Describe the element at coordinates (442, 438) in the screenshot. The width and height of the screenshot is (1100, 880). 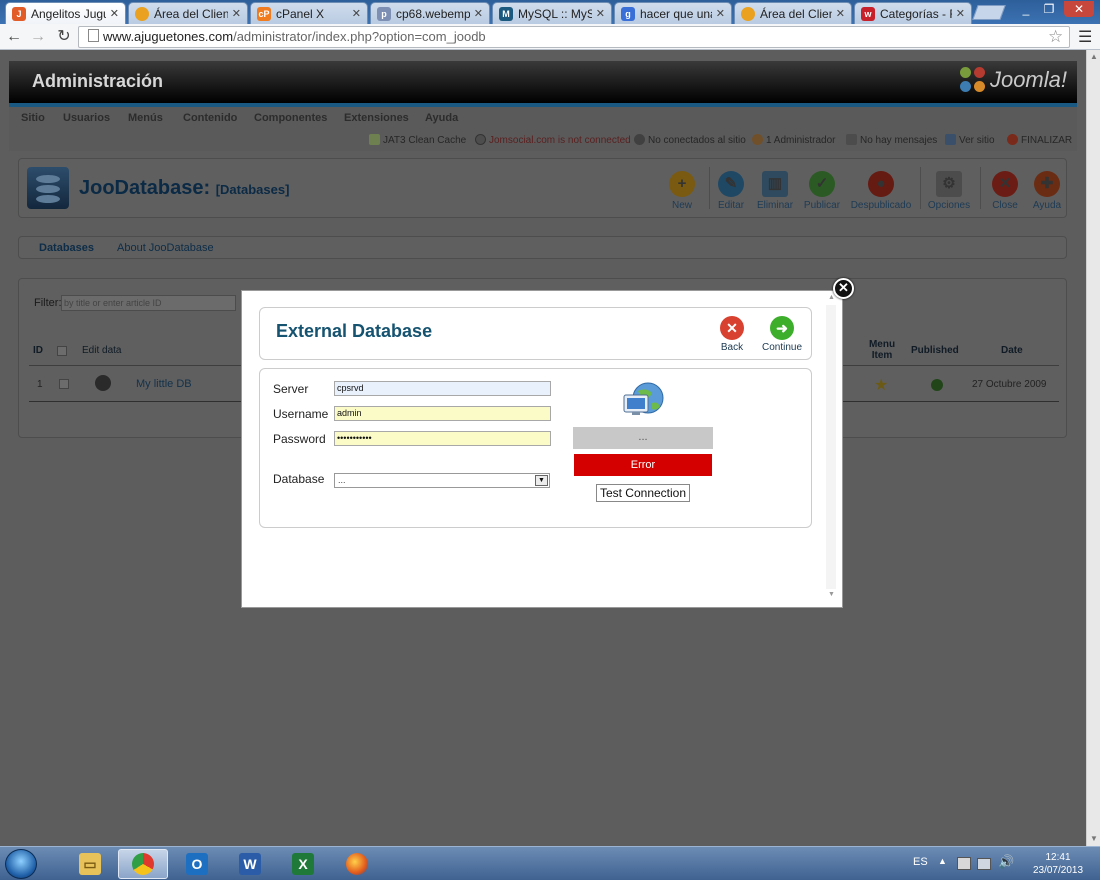
I see `password-input: •••••••••••` at that location.